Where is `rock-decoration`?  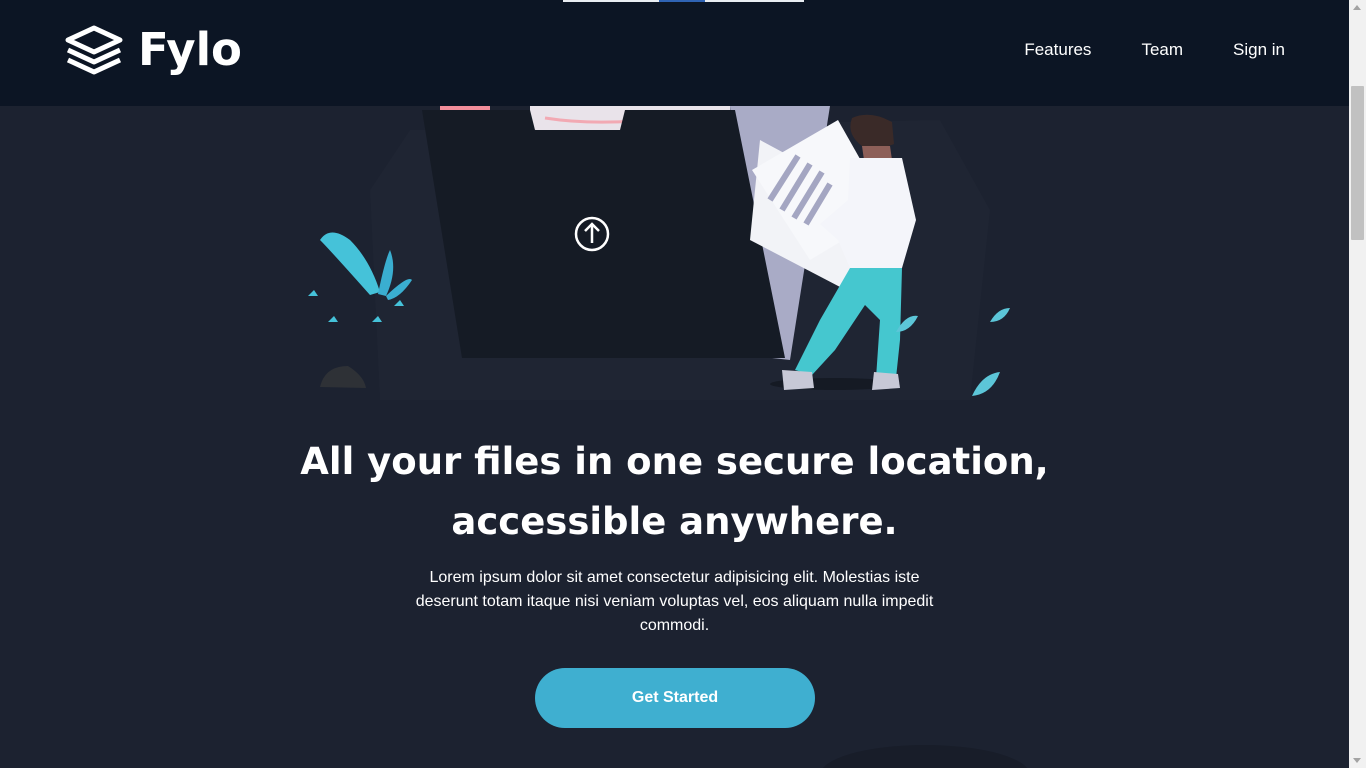
rock-decoration is located at coordinates (343, 377).